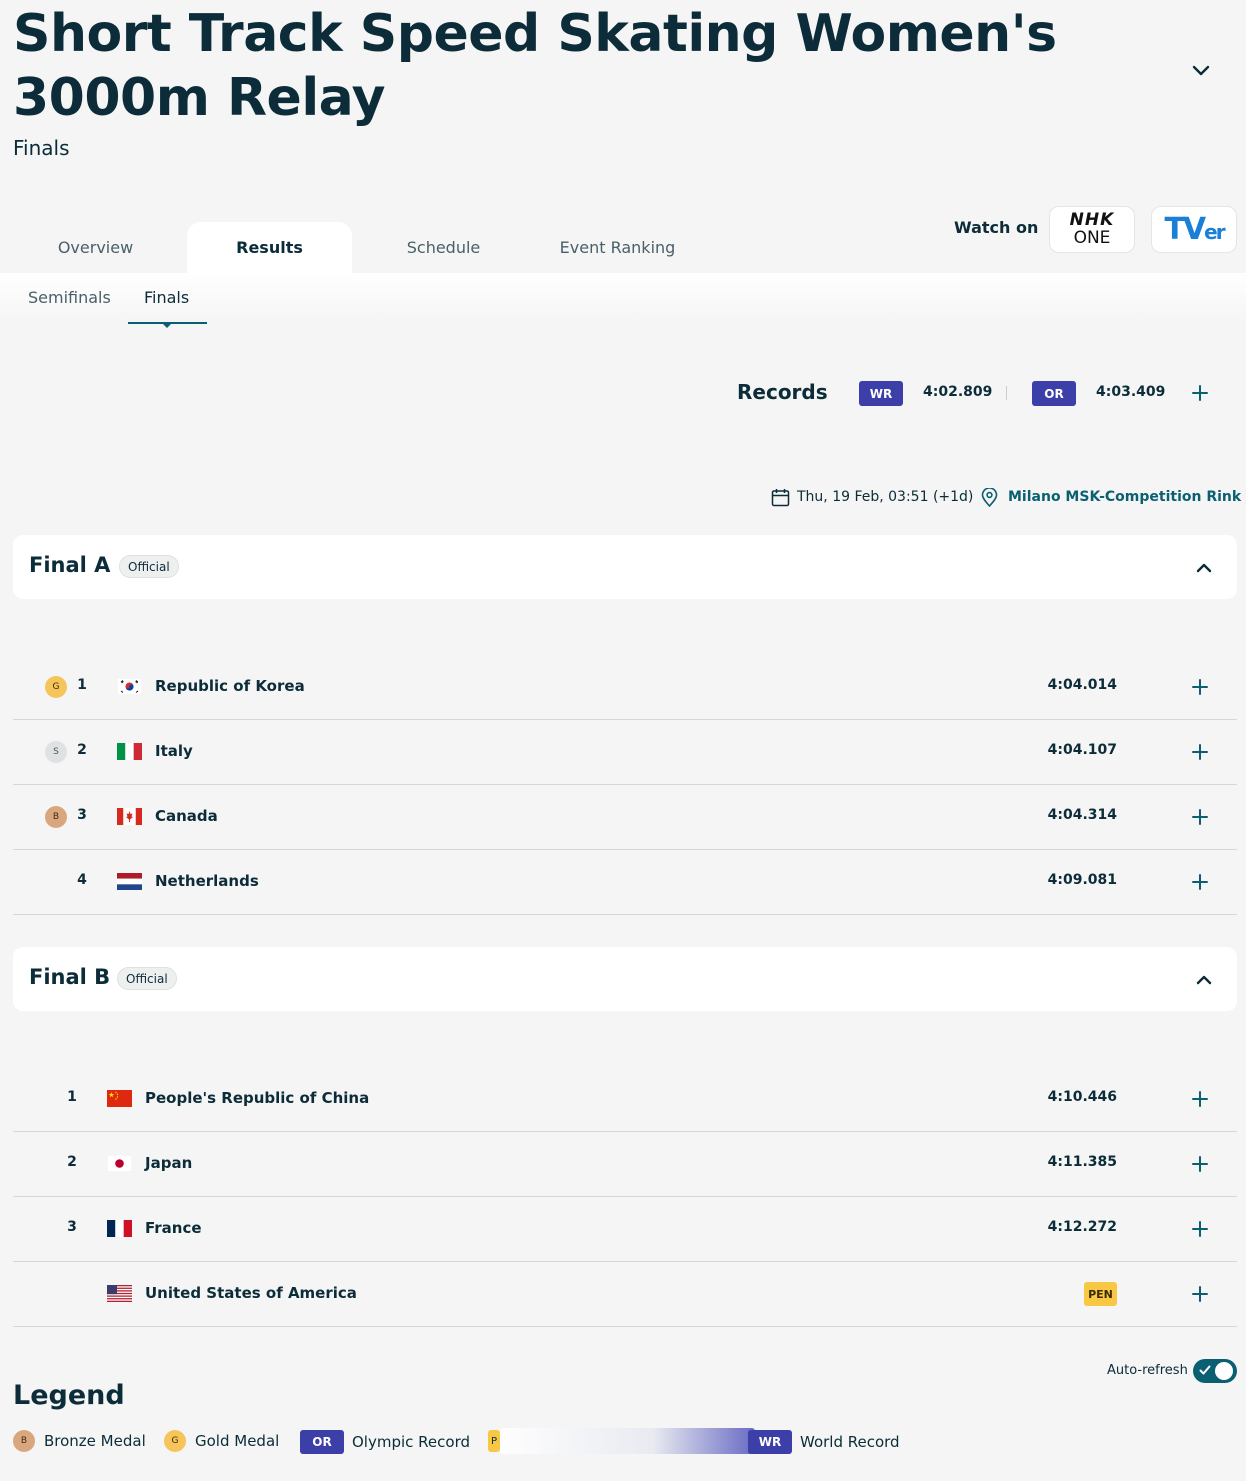  What do you see at coordinates (129, 881) in the screenshot?
I see `netherlands-flag-icon` at bounding box center [129, 881].